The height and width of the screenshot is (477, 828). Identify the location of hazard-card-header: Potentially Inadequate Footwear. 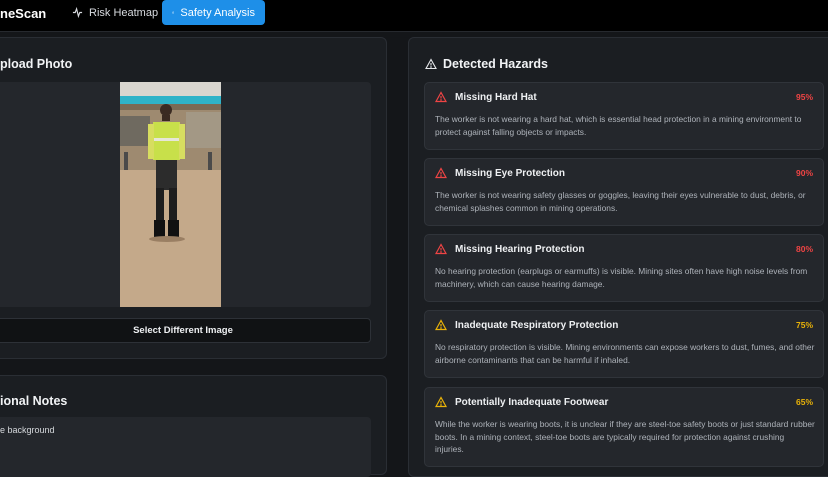
(521, 402).